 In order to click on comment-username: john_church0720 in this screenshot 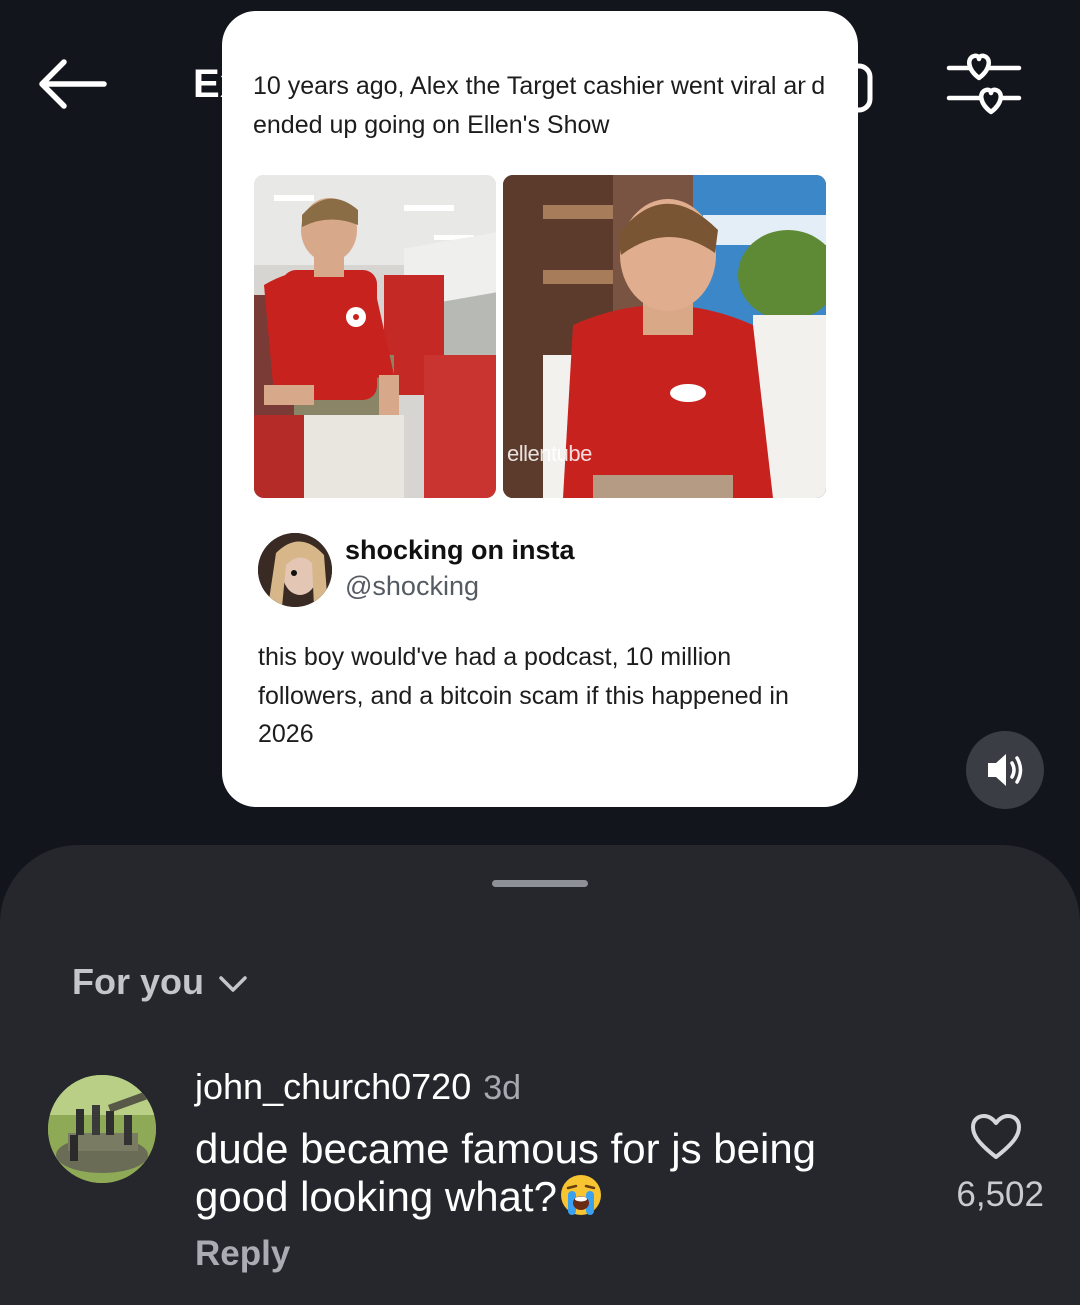, I will do `click(333, 1087)`.